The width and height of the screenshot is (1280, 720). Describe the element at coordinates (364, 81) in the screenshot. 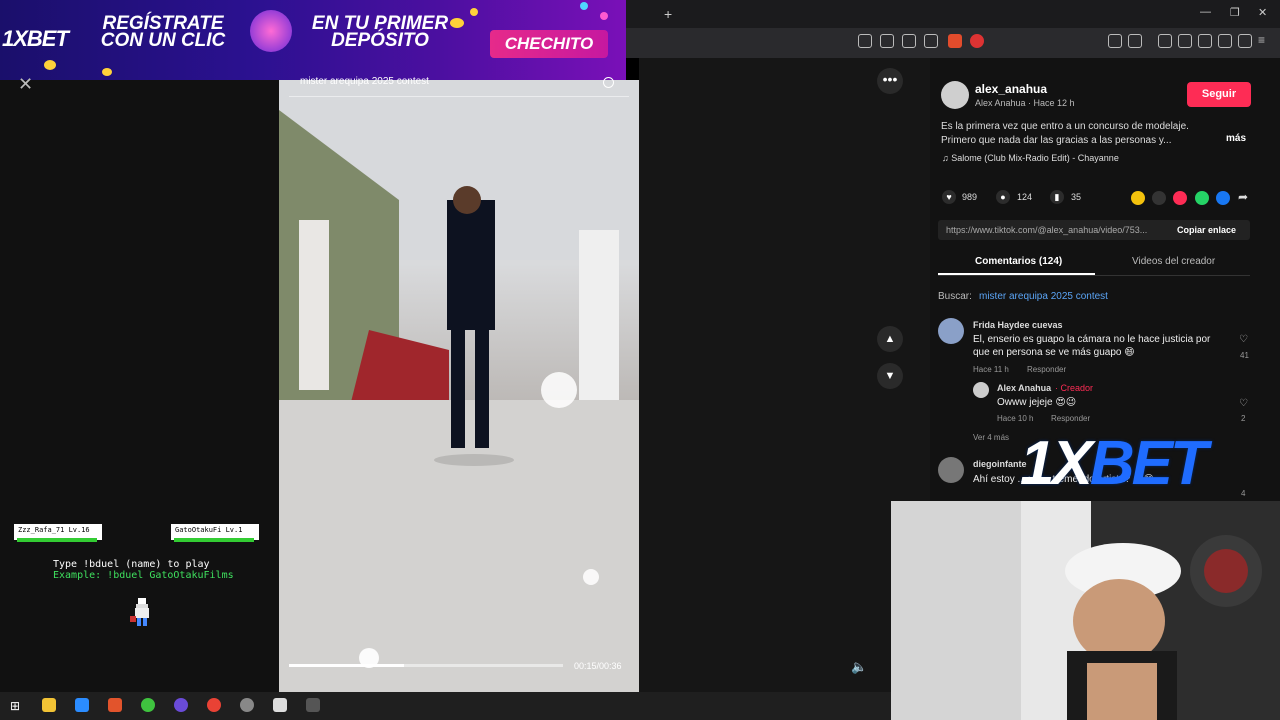

I see `video-search-text: mister arequipa 2025 contest` at that location.